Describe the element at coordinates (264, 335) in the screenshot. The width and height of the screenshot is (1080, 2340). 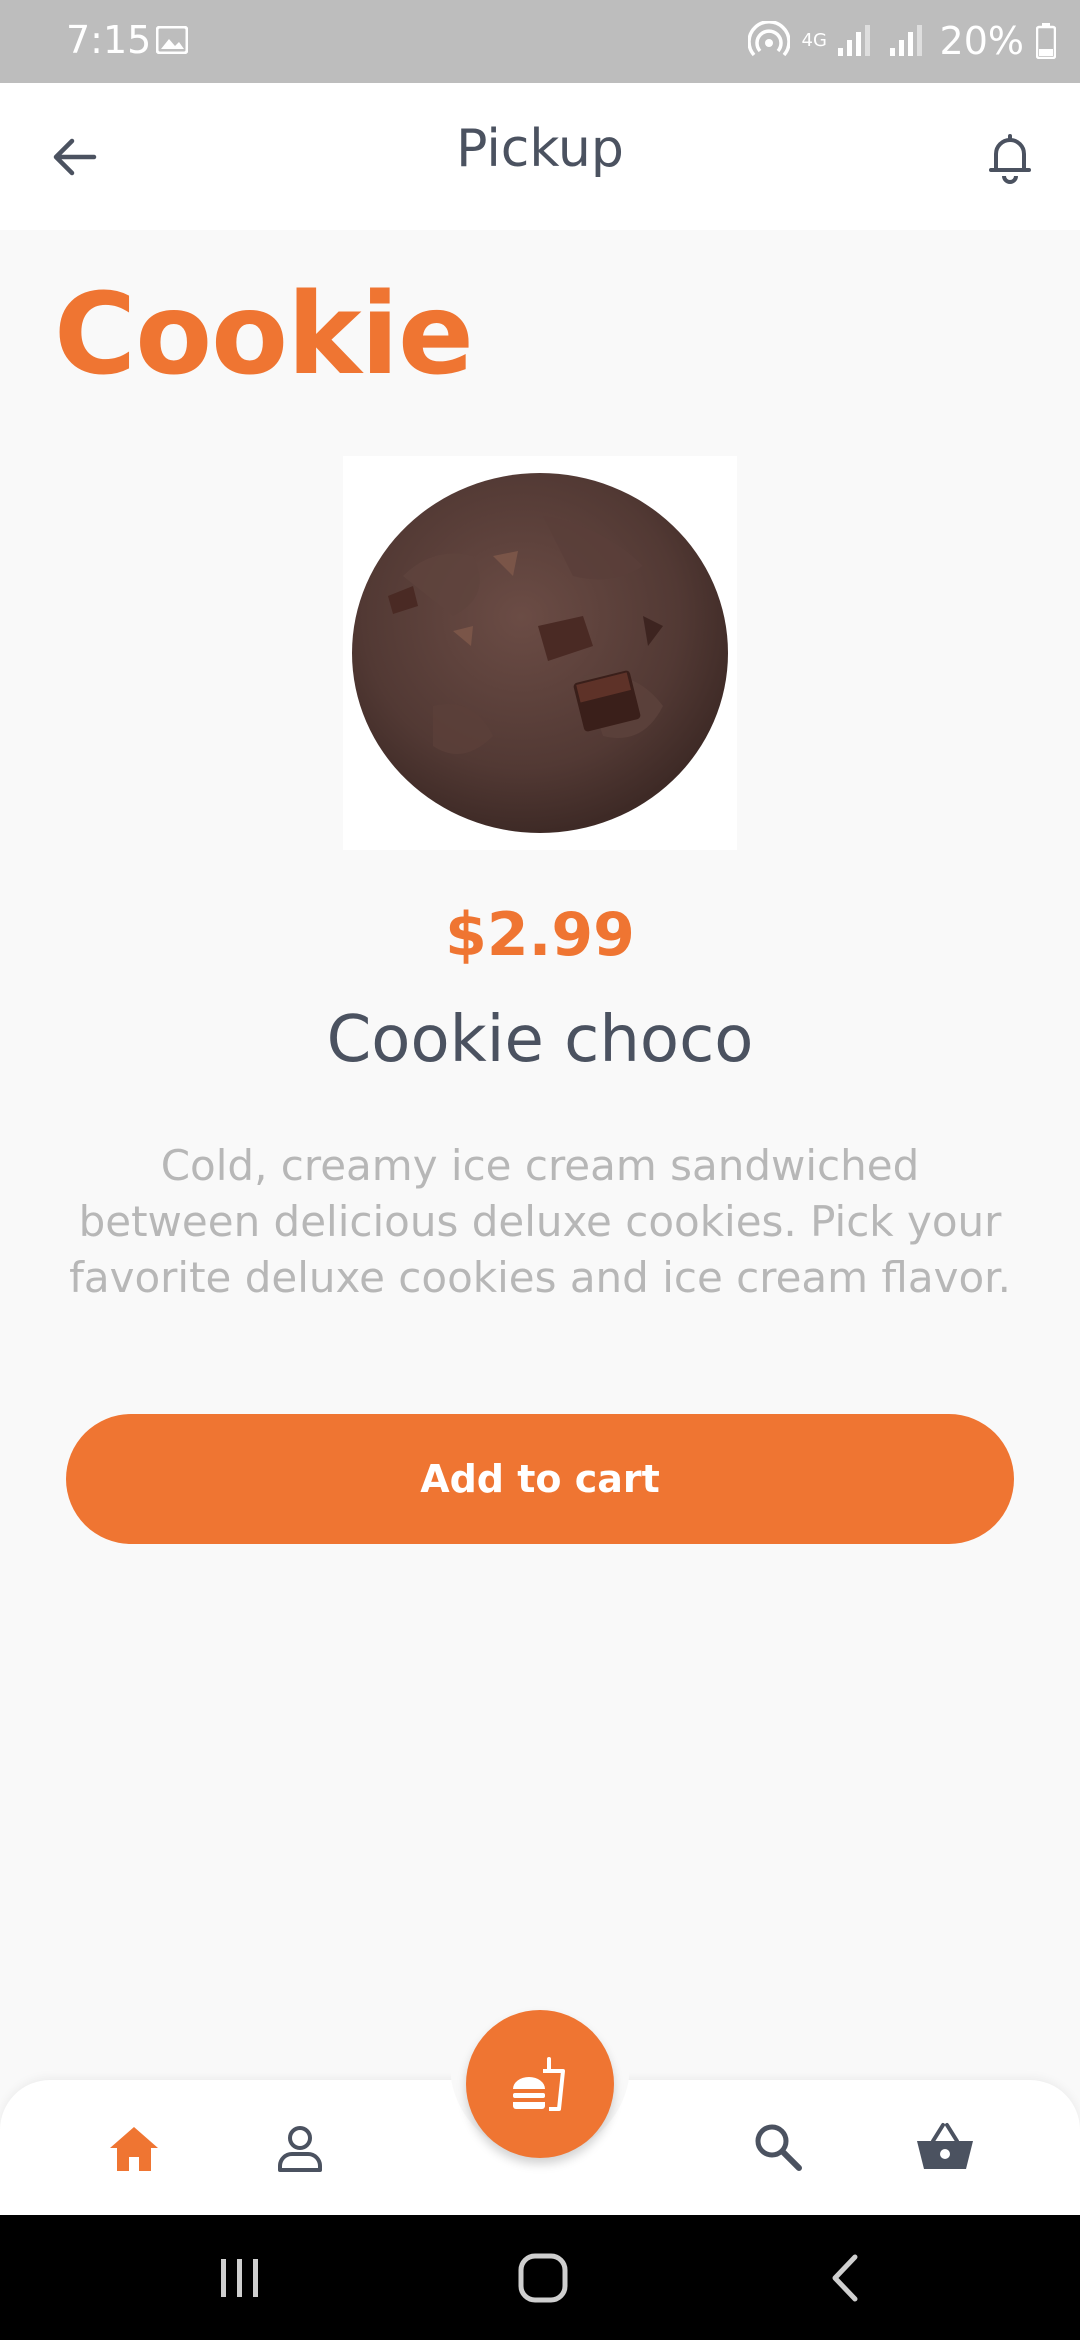
I see `category-title: Cookie` at that location.